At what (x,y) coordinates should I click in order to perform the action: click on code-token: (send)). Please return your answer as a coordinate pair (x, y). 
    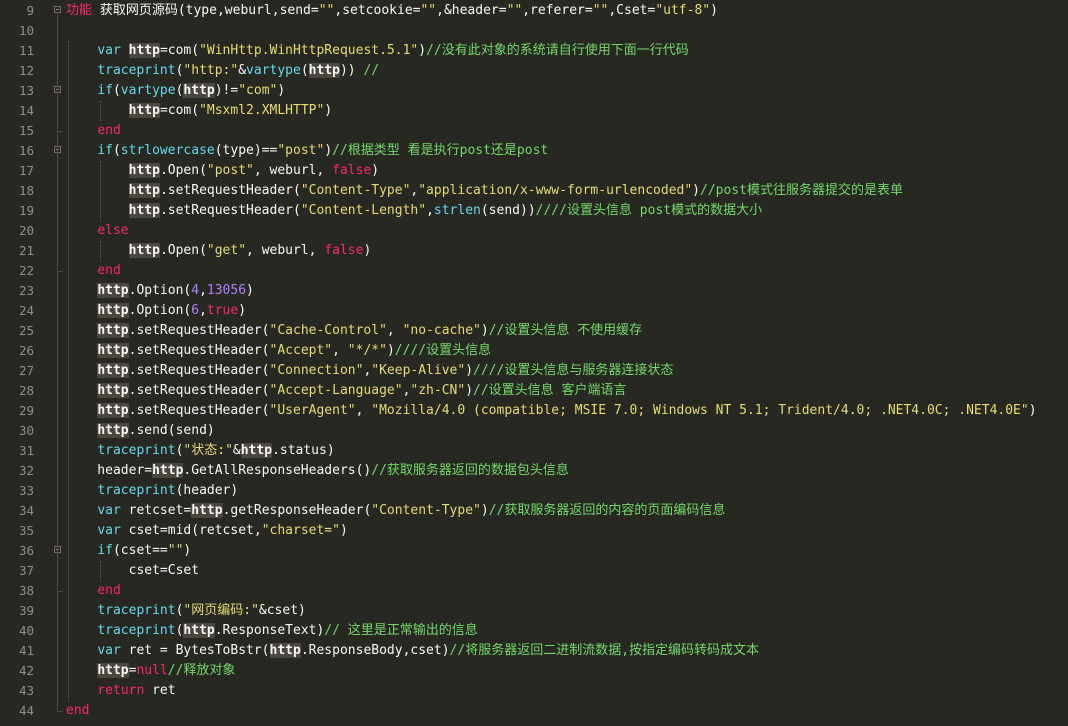
    Looking at the image, I should click on (508, 210).